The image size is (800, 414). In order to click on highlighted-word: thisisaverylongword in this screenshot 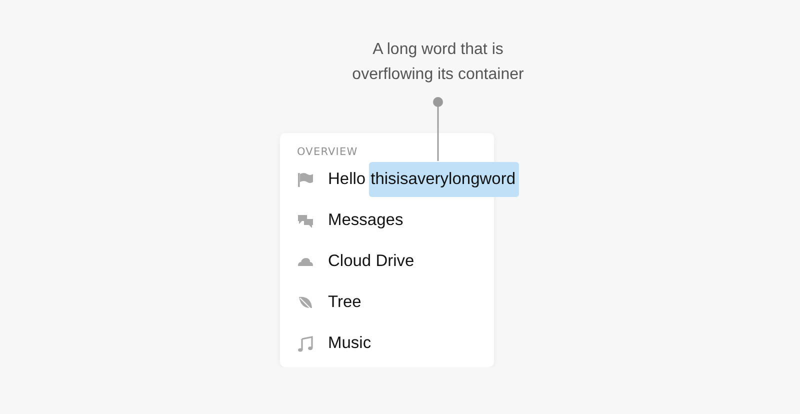, I will do `click(443, 179)`.